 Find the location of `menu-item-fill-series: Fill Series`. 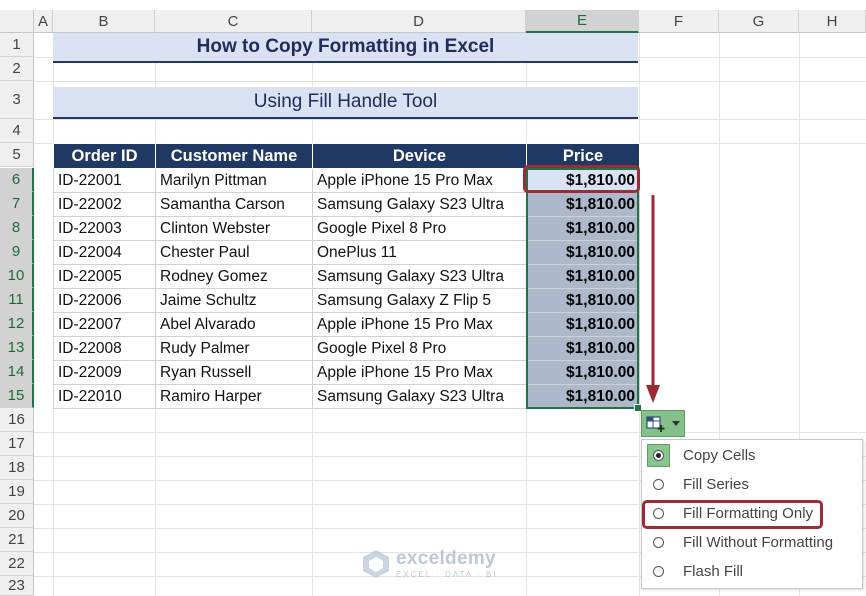

menu-item-fill-series: Fill Series is located at coordinates (752, 484).